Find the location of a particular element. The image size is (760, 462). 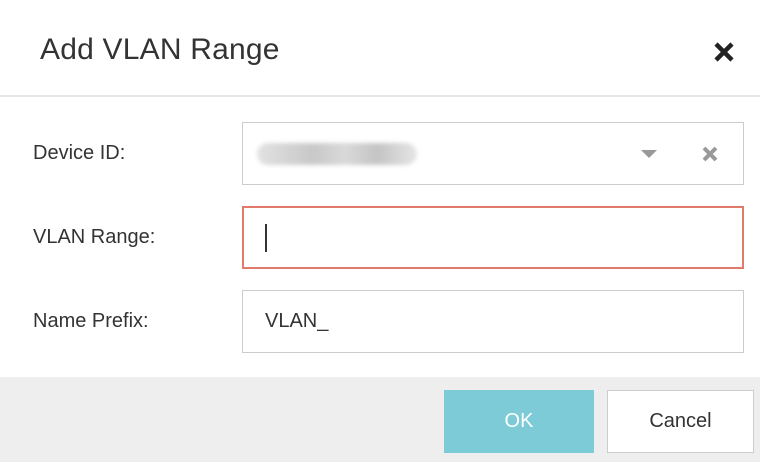

name-prefix-input is located at coordinates (495, 321).